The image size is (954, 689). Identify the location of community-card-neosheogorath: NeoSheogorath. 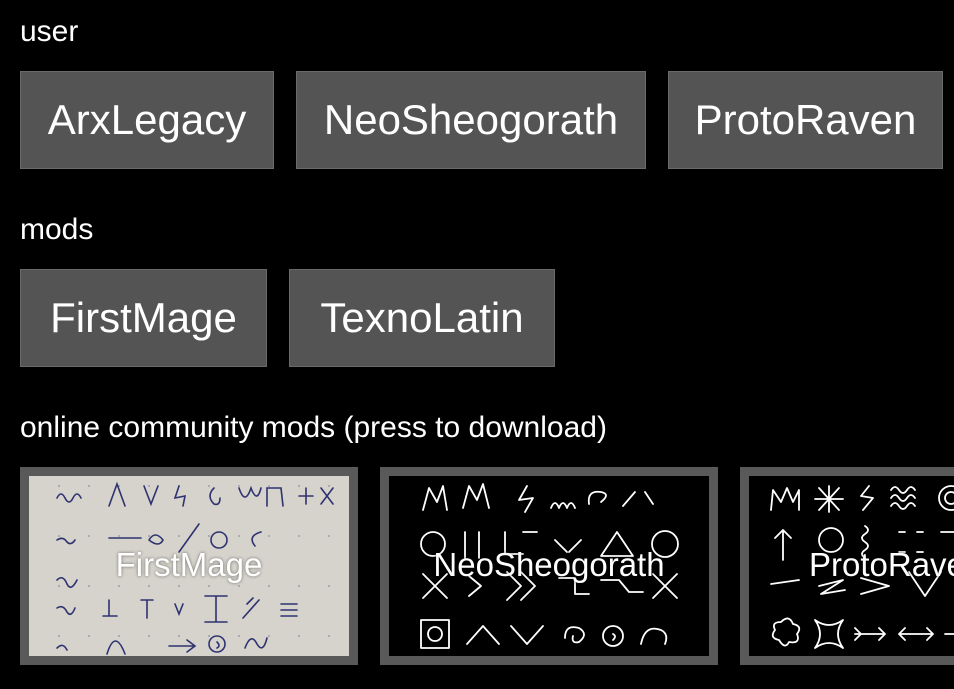
(549, 566).